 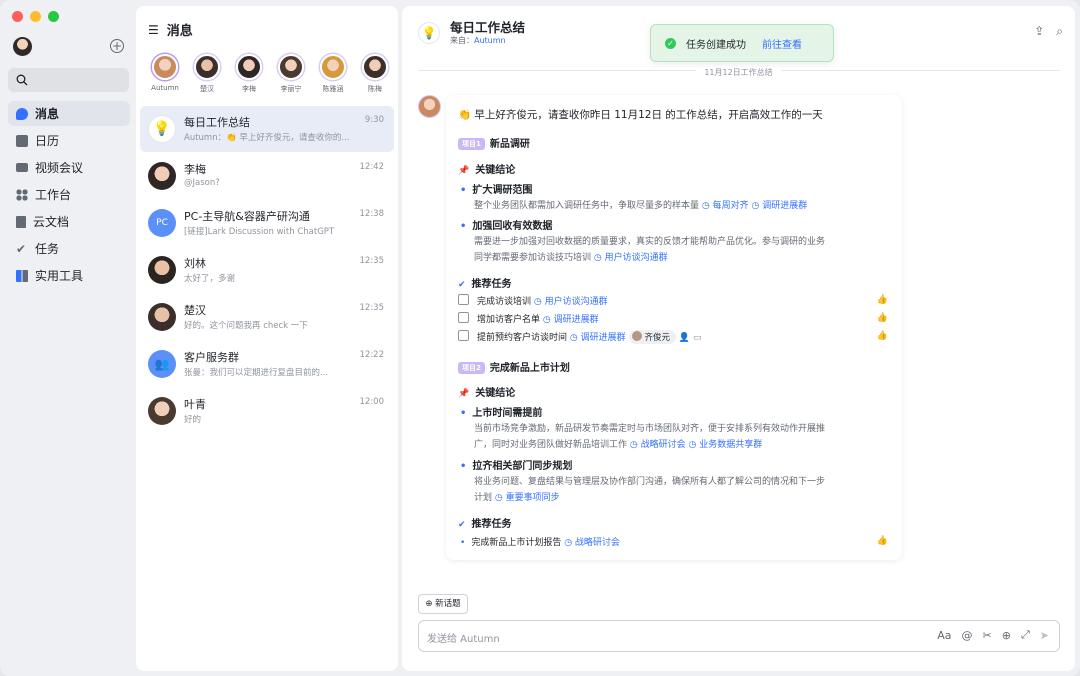 What do you see at coordinates (51, 222) in the screenshot?
I see `nav-item-label: 云文档` at bounding box center [51, 222].